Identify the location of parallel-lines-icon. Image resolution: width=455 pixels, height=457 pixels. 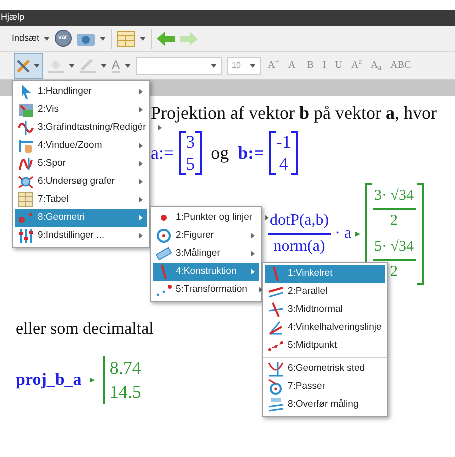
(276, 292).